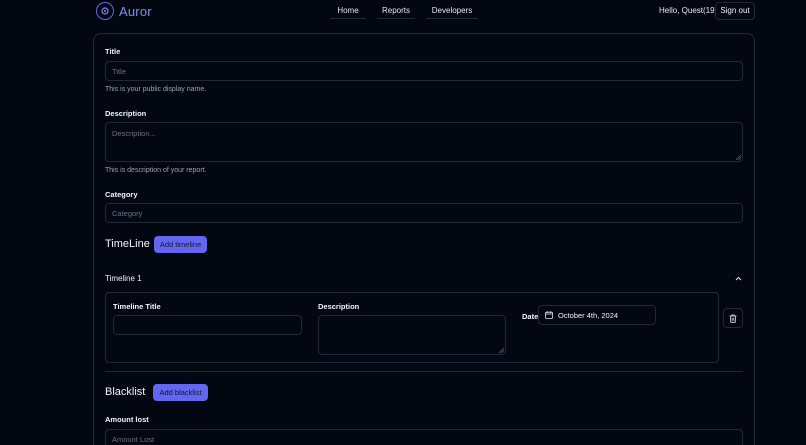 This screenshot has height=445, width=806. I want to click on add-timeline-button: Add timeline, so click(180, 244).